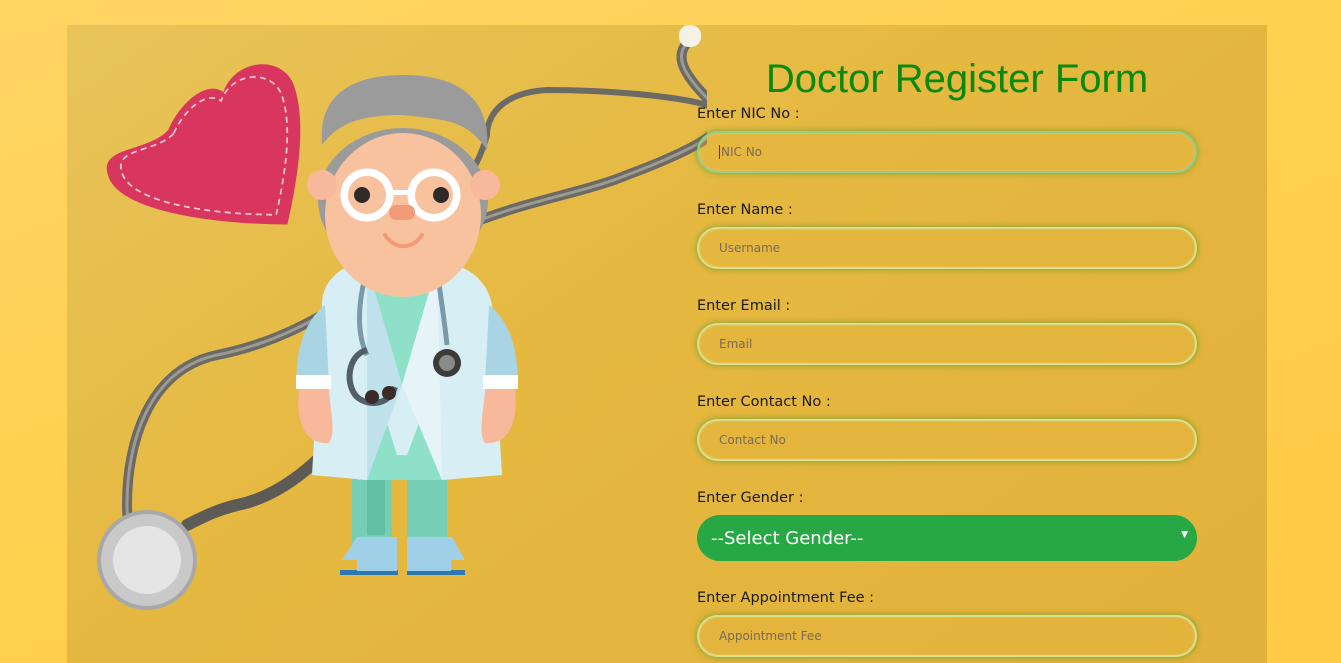  I want to click on email-placeholder: Email, so click(736, 344).